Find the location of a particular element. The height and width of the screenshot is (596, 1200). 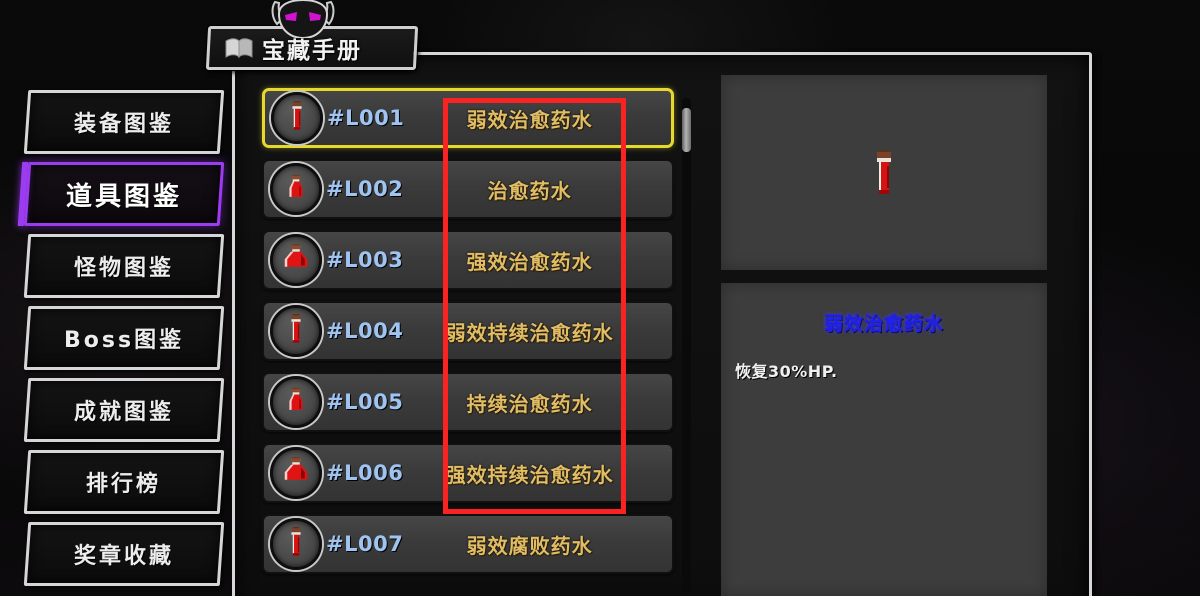

table-row: #L003 强效治愈药水 is located at coordinates (468, 260).